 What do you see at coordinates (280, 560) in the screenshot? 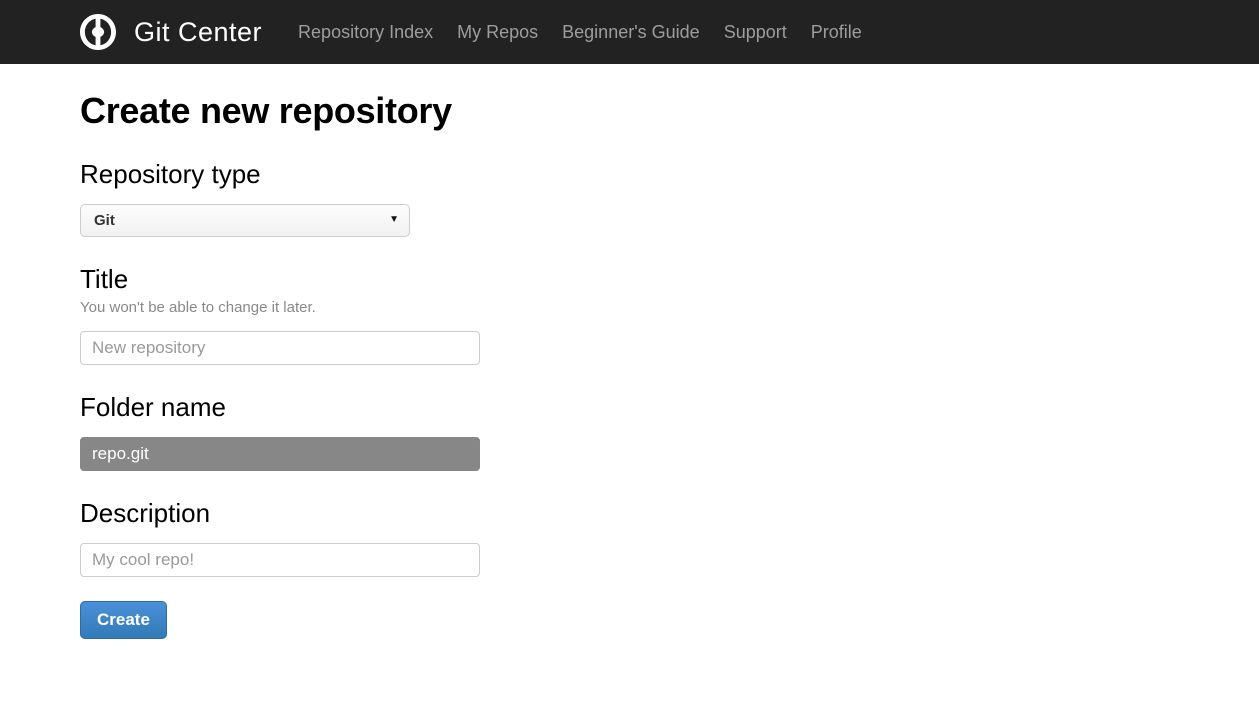
I see `description-input` at bounding box center [280, 560].